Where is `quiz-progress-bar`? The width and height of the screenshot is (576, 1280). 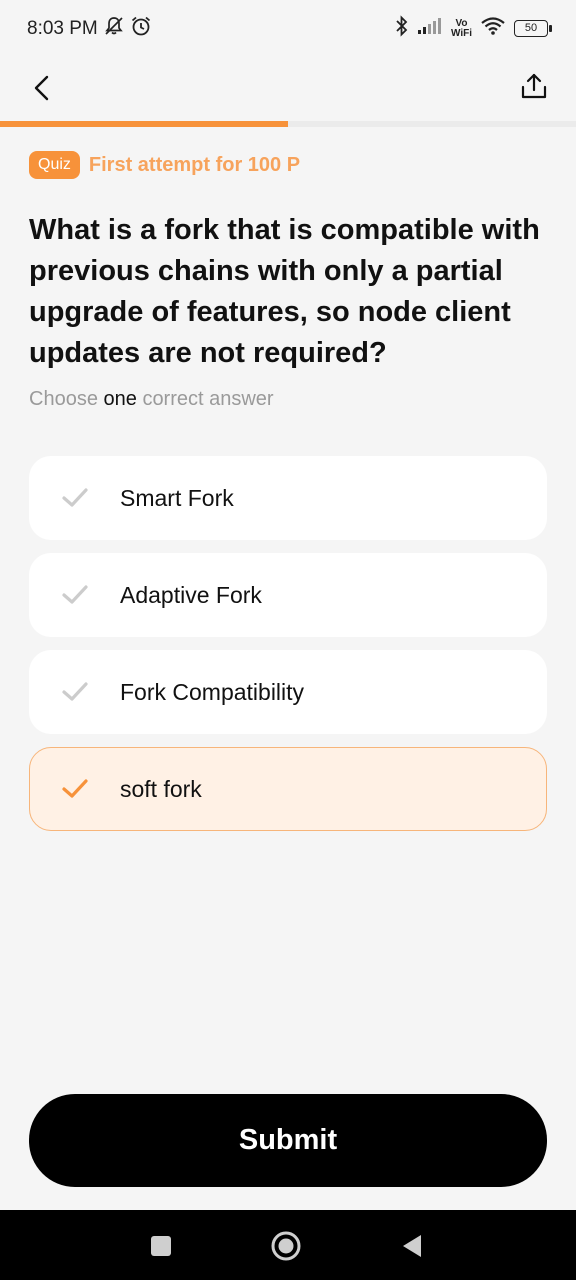 quiz-progress-bar is located at coordinates (288, 124).